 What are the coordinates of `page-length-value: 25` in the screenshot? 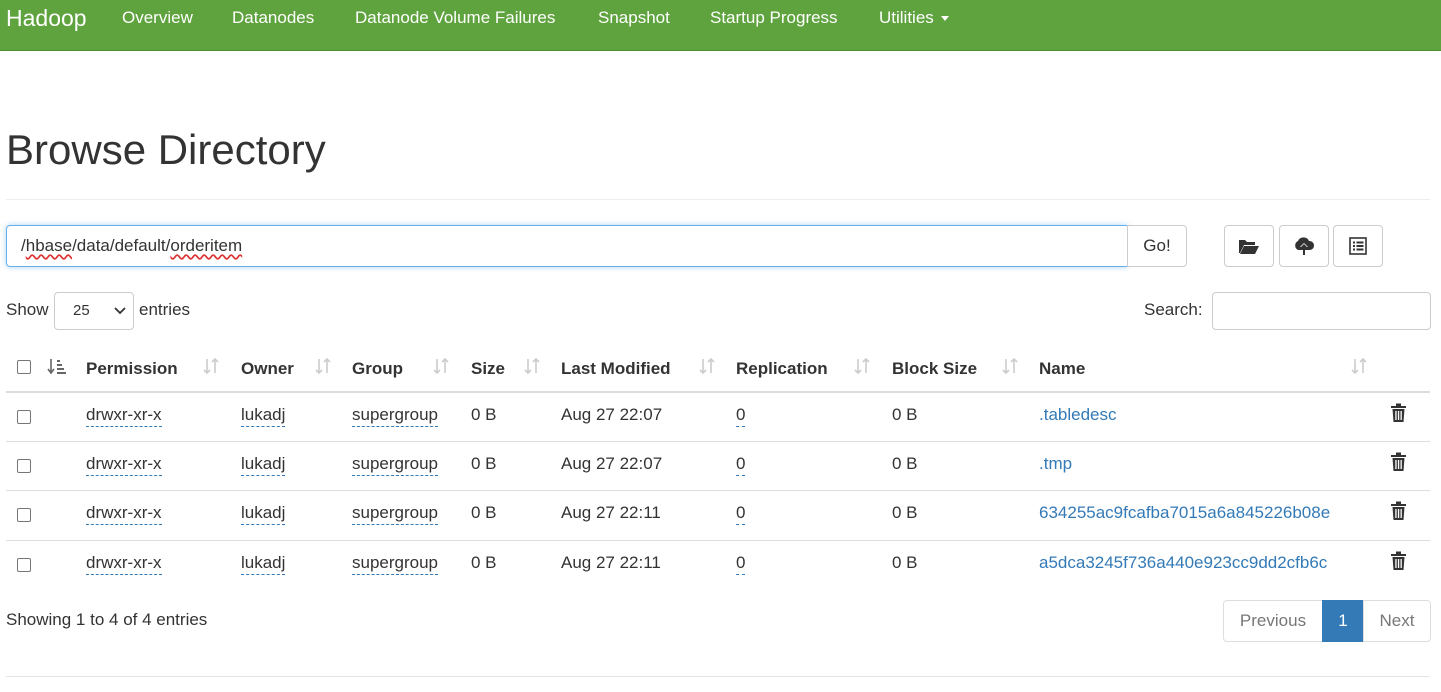 It's located at (81, 310).